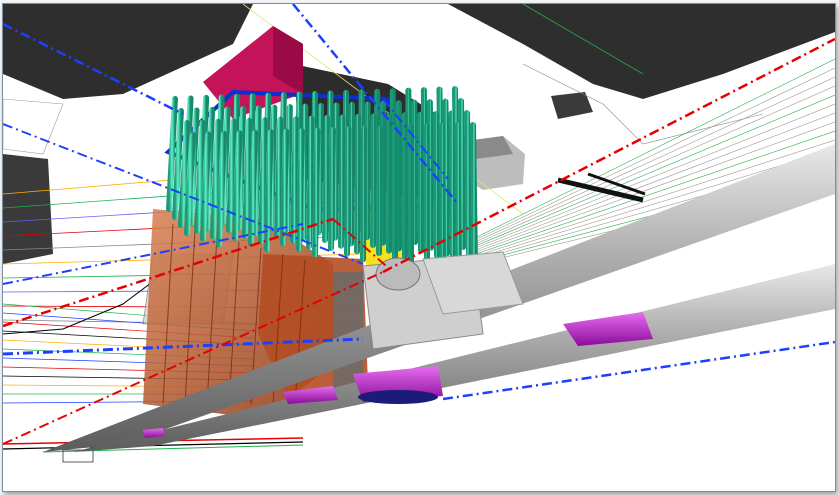  Describe the element at coordinates (28, 209) in the screenshot. I see `building-dark-left` at that location.